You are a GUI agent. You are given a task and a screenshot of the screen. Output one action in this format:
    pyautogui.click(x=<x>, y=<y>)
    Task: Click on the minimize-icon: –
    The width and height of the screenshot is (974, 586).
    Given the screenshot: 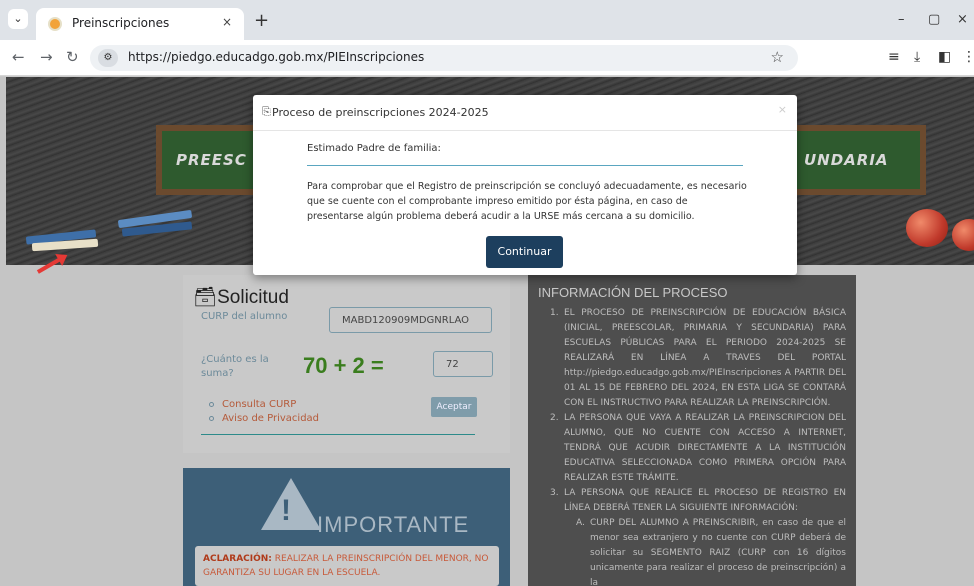 What is the action you would take?
    pyautogui.click(x=901, y=19)
    